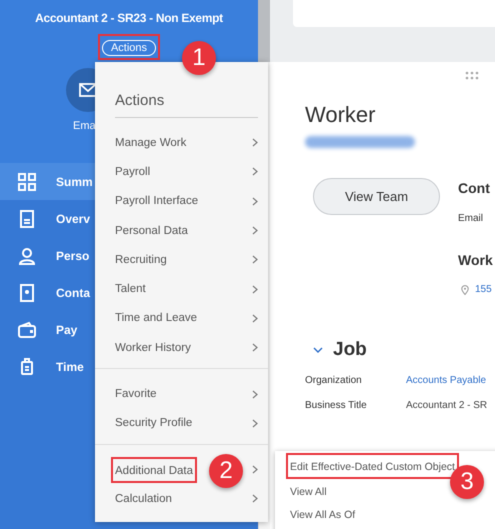 The height and width of the screenshot is (529, 495). I want to click on field-value: Accountant 2 - SR, so click(447, 405).